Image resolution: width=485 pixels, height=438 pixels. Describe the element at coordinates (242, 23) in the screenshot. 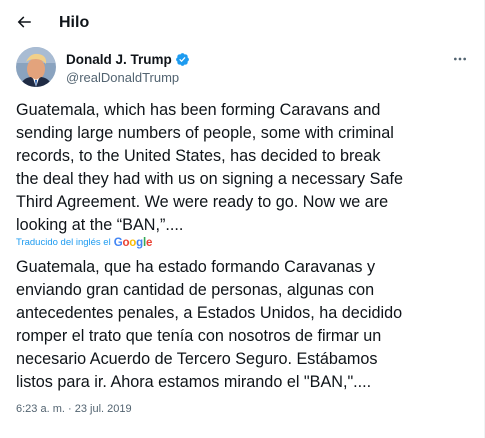

I see `thread-header: Hilo` at that location.